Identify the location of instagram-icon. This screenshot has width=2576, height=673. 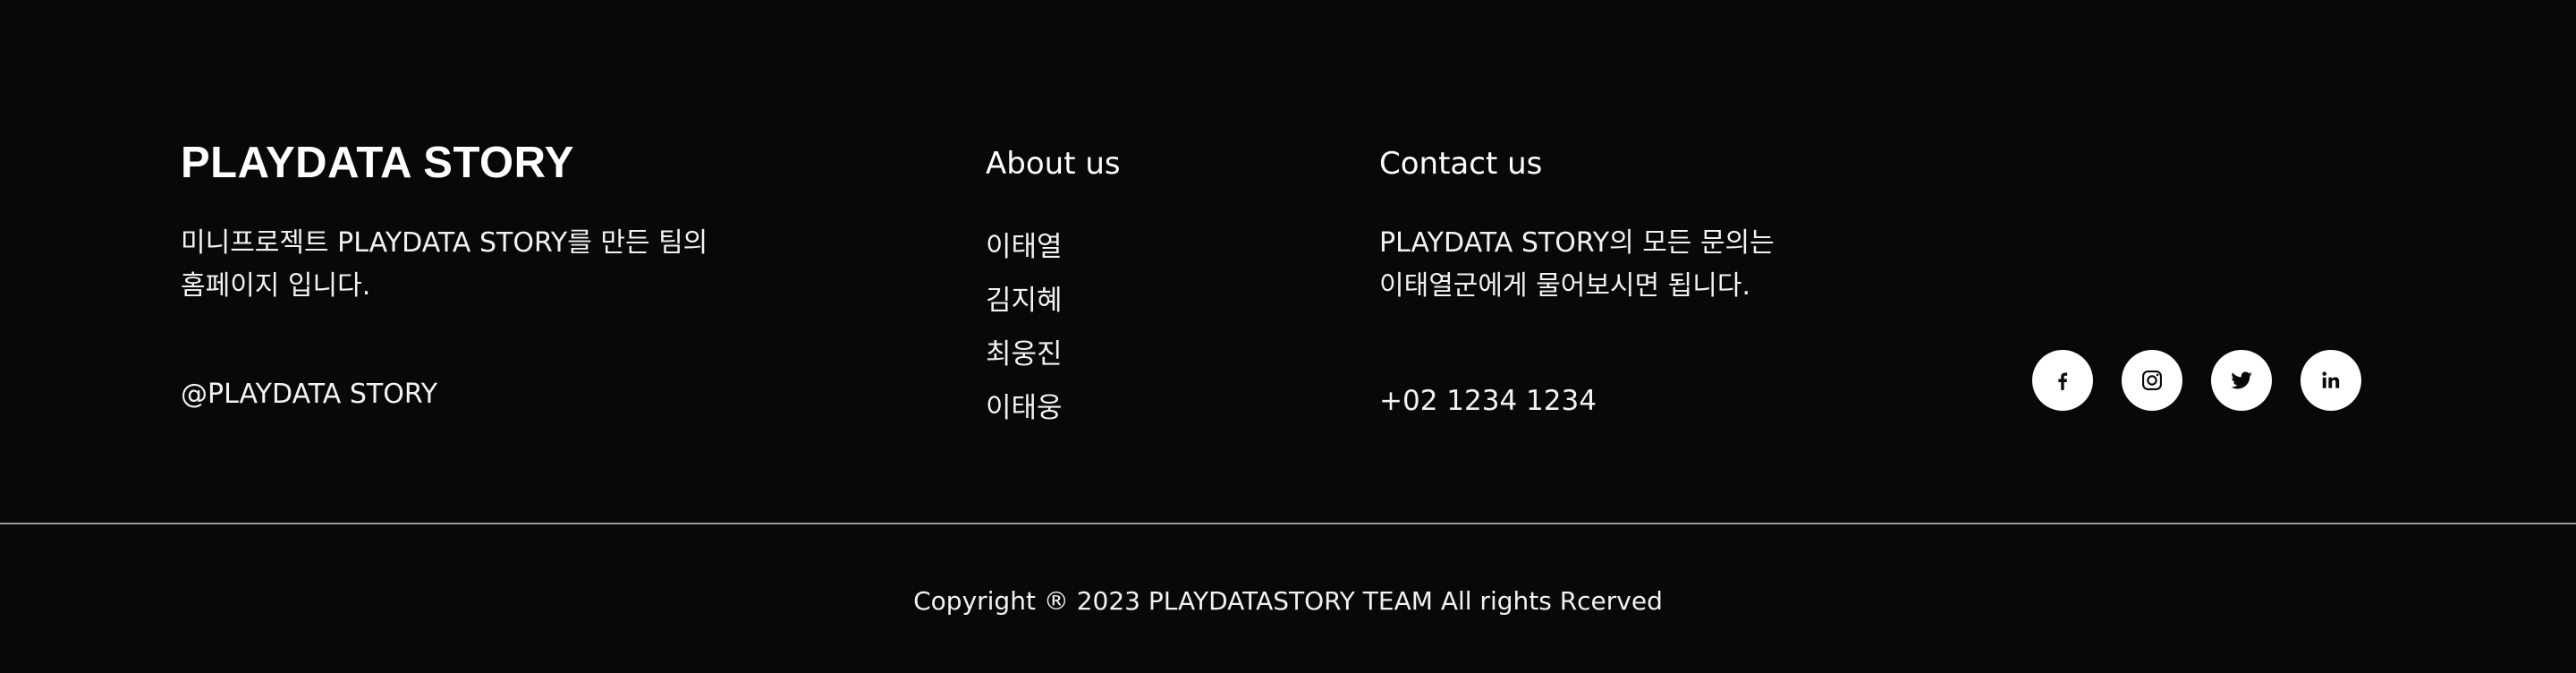
(2152, 380).